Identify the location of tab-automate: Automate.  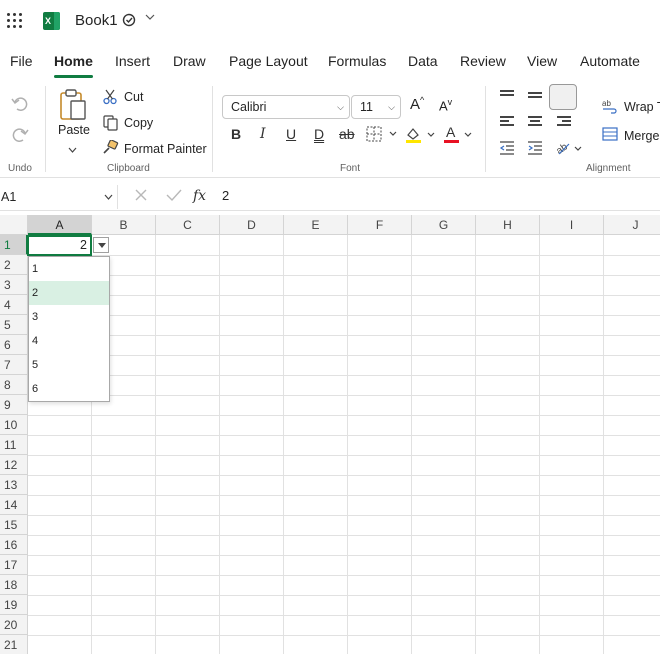
(610, 63).